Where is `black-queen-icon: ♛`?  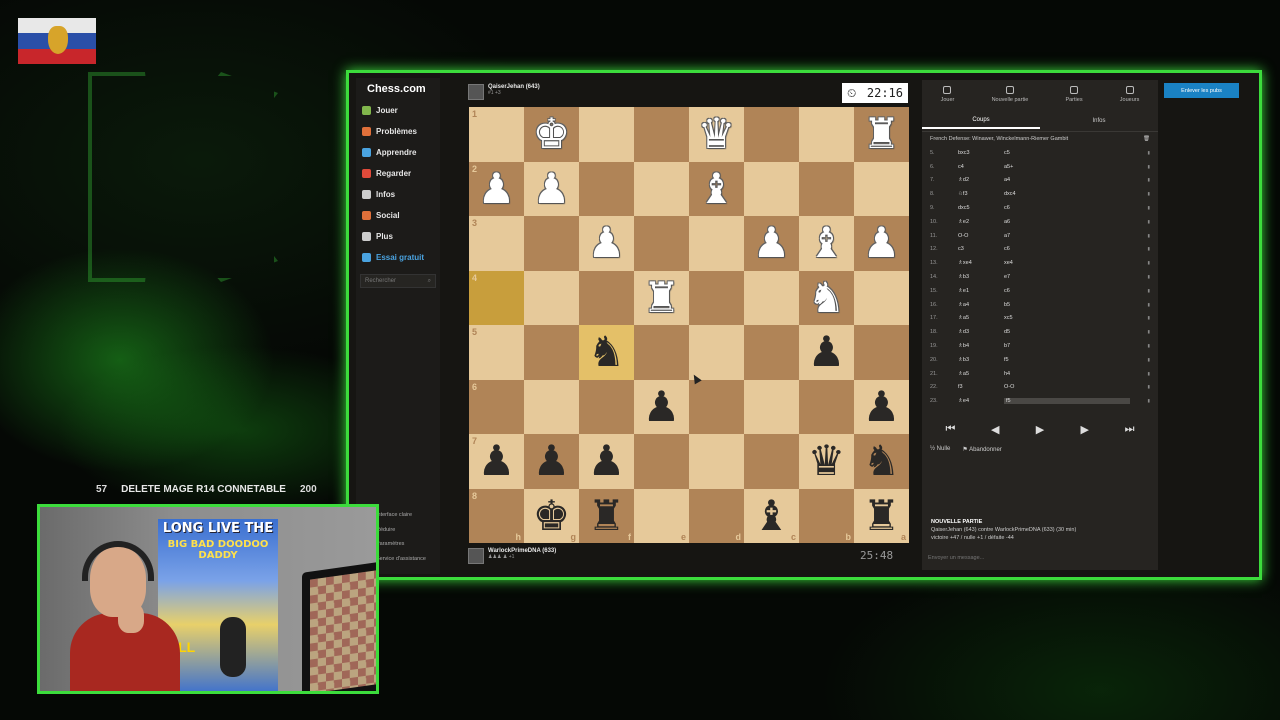 black-queen-icon: ♛ is located at coordinates (827, 461).